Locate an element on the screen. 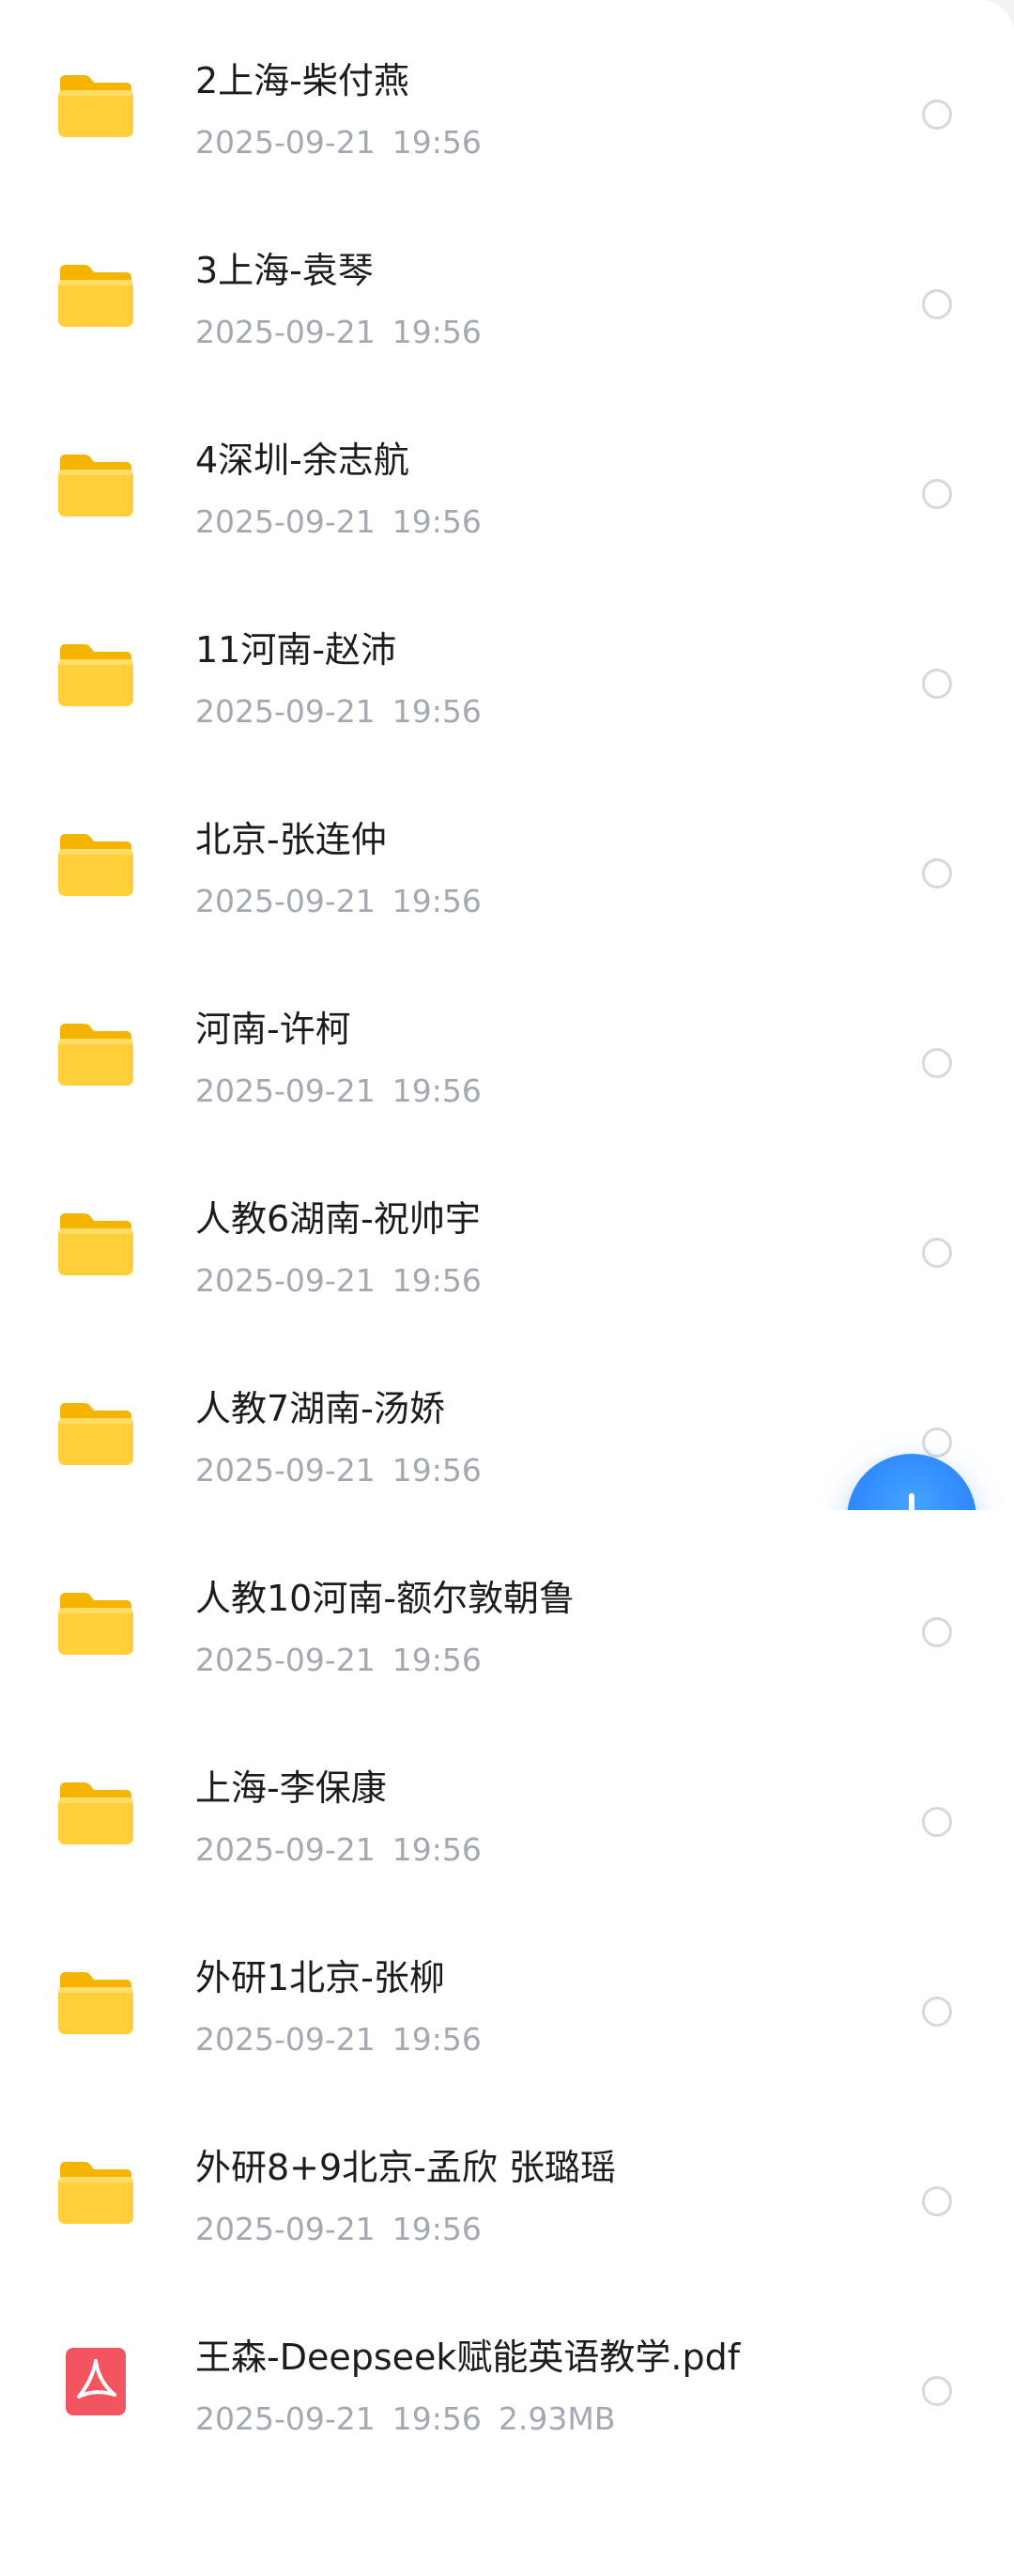 The height and width of the screenshot is (2576, 1014). file-row: 上海-李保康 2025-09-21 19:56 is located at coordinates (507, 1811).